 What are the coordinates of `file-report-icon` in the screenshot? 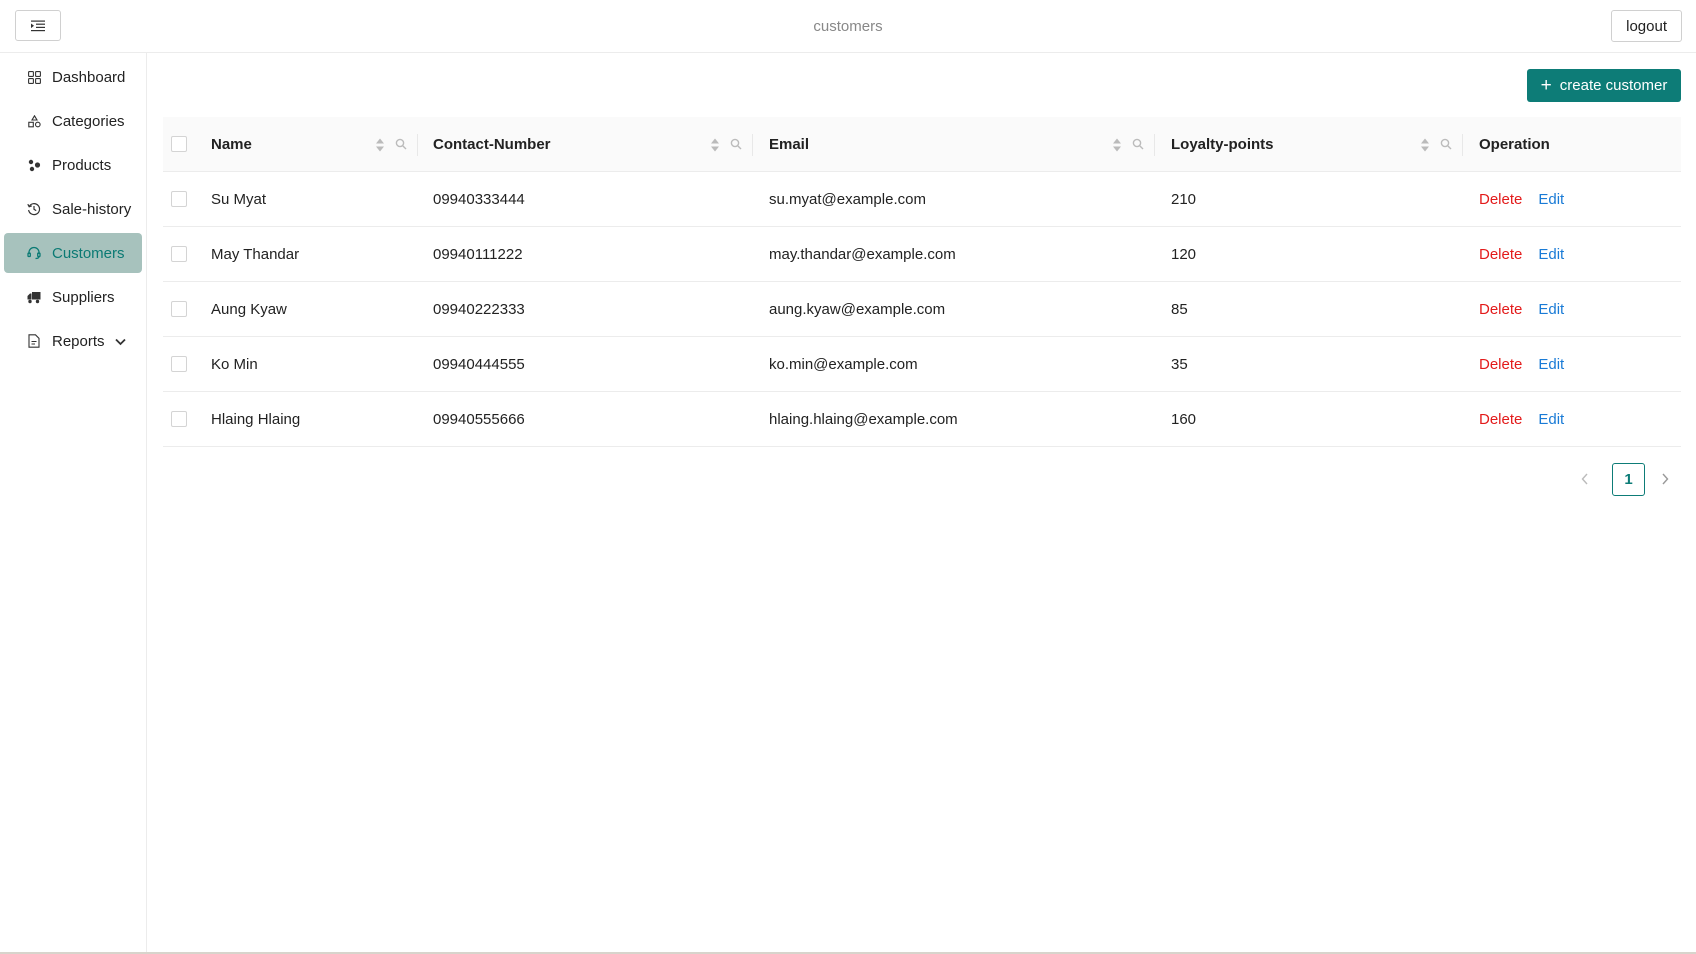 It's located at (34, 341).